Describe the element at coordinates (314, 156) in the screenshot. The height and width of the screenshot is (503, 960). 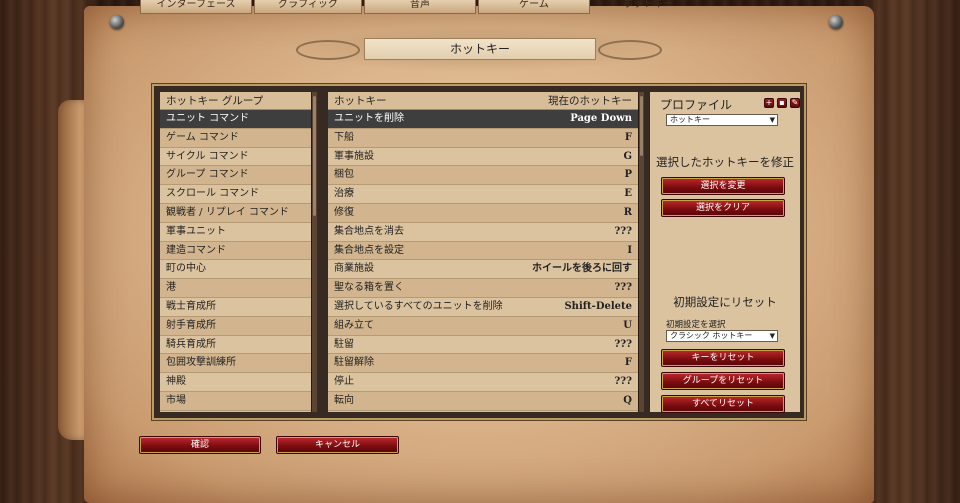
I see `group-scroll-thumb` at that location.